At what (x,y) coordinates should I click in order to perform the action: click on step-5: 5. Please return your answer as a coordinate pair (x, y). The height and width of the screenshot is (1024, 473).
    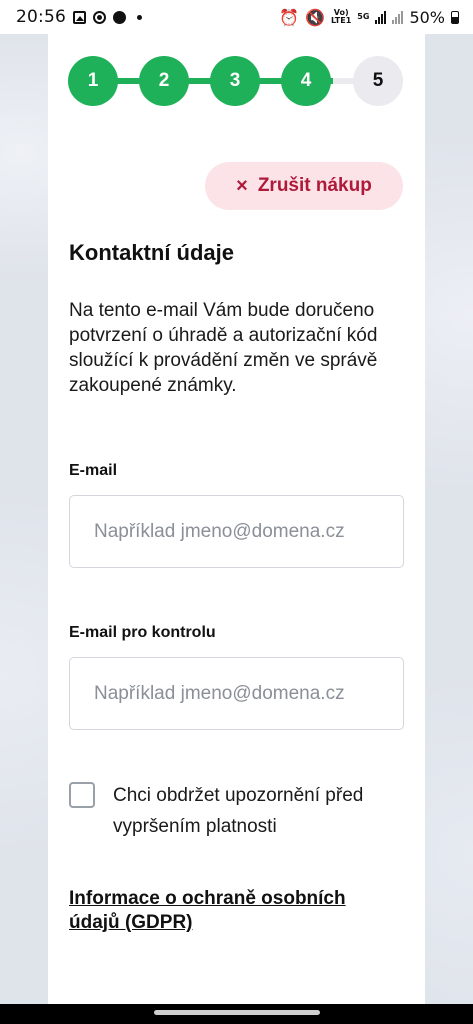
    Looking at the image, I should click on (378, 81).